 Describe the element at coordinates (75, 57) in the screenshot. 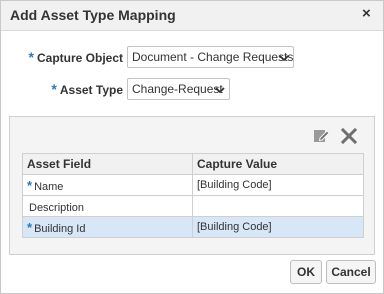

I see `capture-object-label: * Capture Object` at that location.